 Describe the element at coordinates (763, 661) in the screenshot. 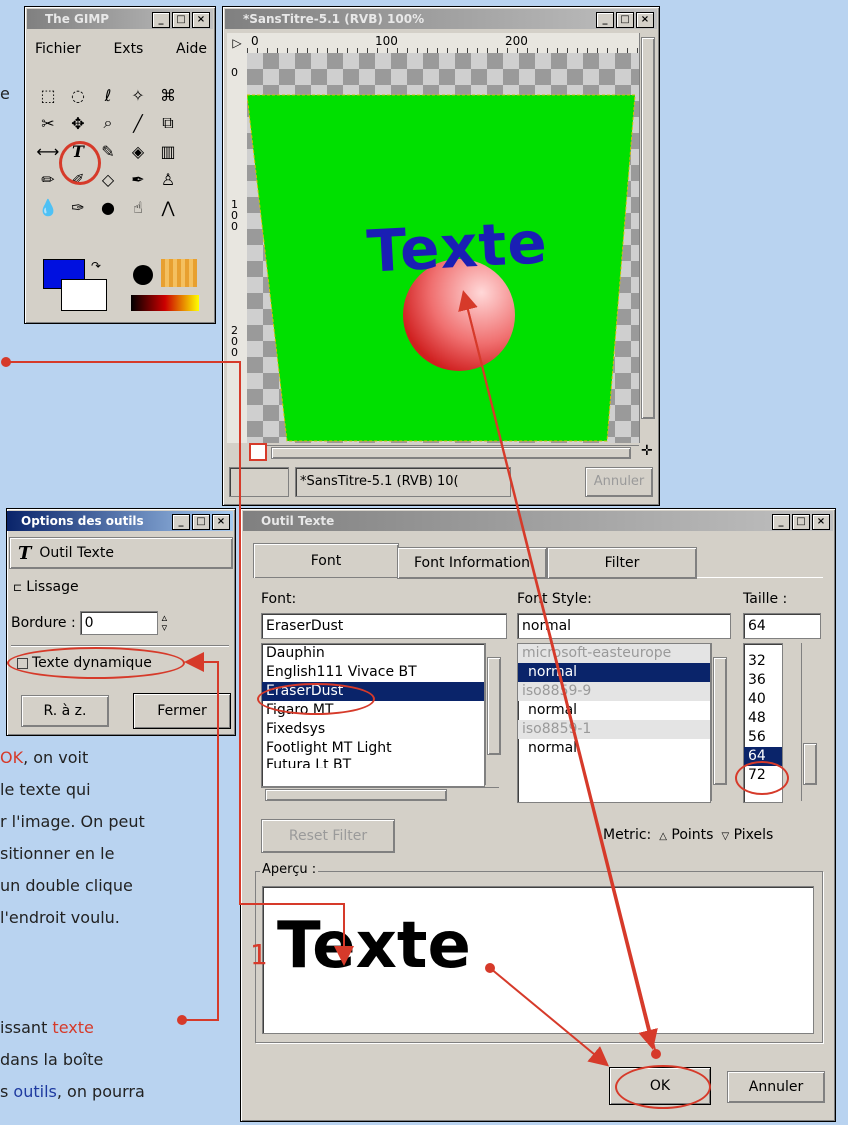

I see `list-item: 32` at that location.